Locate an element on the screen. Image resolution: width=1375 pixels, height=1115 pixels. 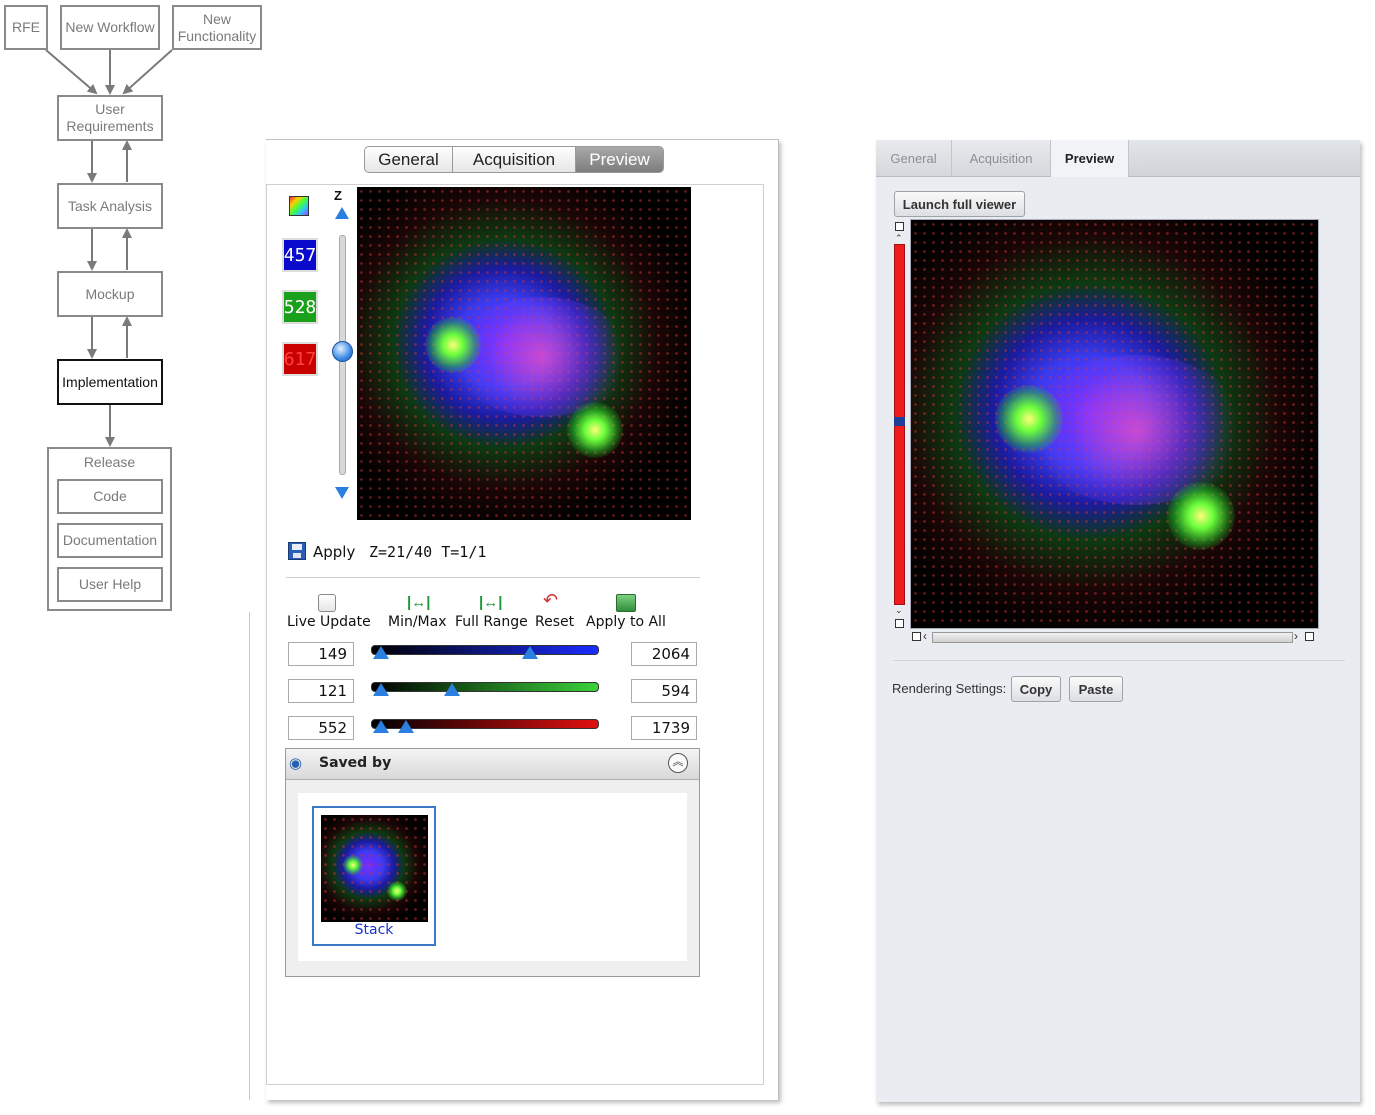
blue-min-handle is located at coordinates (381, 652).